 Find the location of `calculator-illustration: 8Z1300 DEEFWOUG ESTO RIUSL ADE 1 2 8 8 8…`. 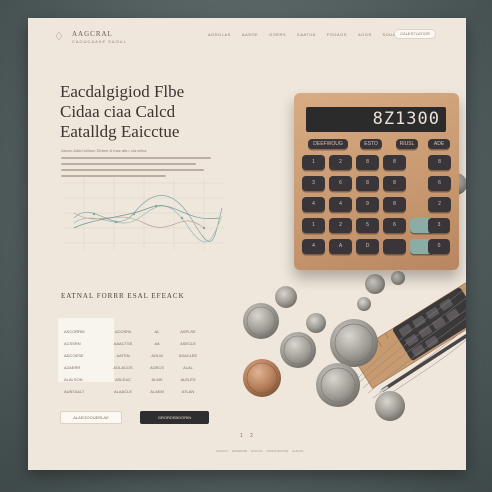

calculator-illustration: 8Z1300 DEEFWOUG ESTO RIUSL ADE 1 2 8 8 8… is located at coordinates (376, 181).